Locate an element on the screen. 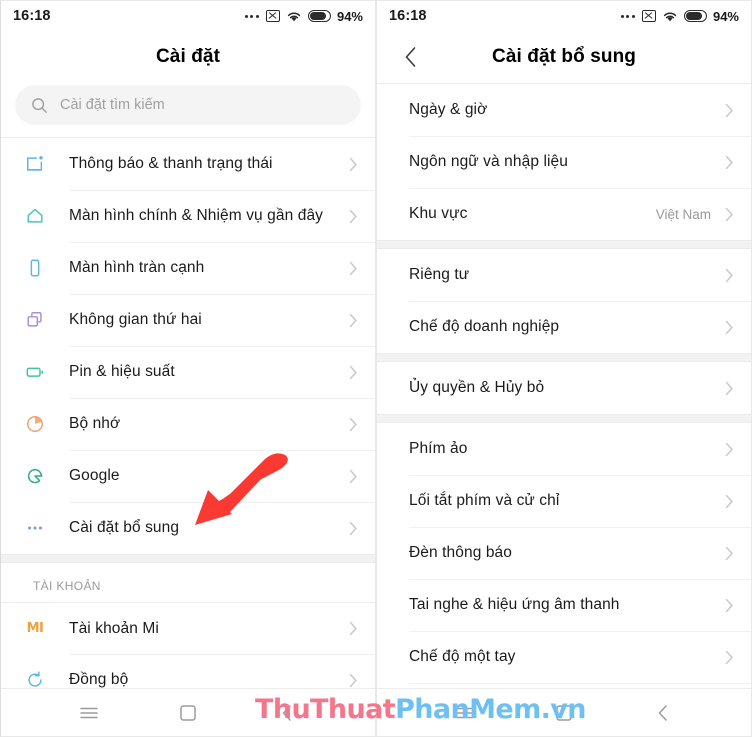 This screenshot has width=752, height=737. watermark-part1: ThuThuat is located at coordinates (325, 709).